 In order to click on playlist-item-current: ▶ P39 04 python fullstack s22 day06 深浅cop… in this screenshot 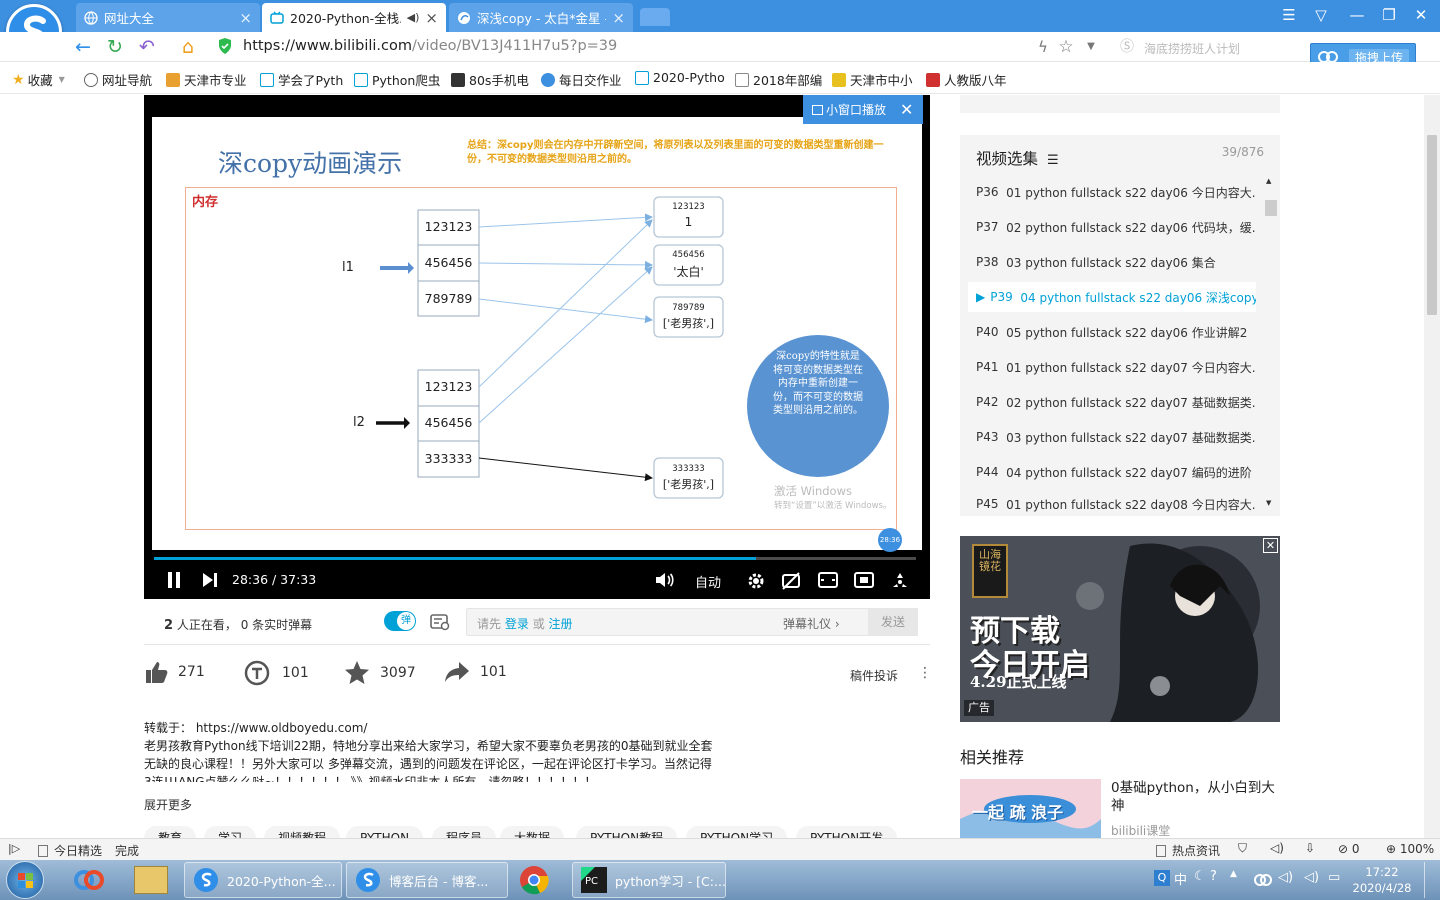, I will do `click(1112, 297)`.